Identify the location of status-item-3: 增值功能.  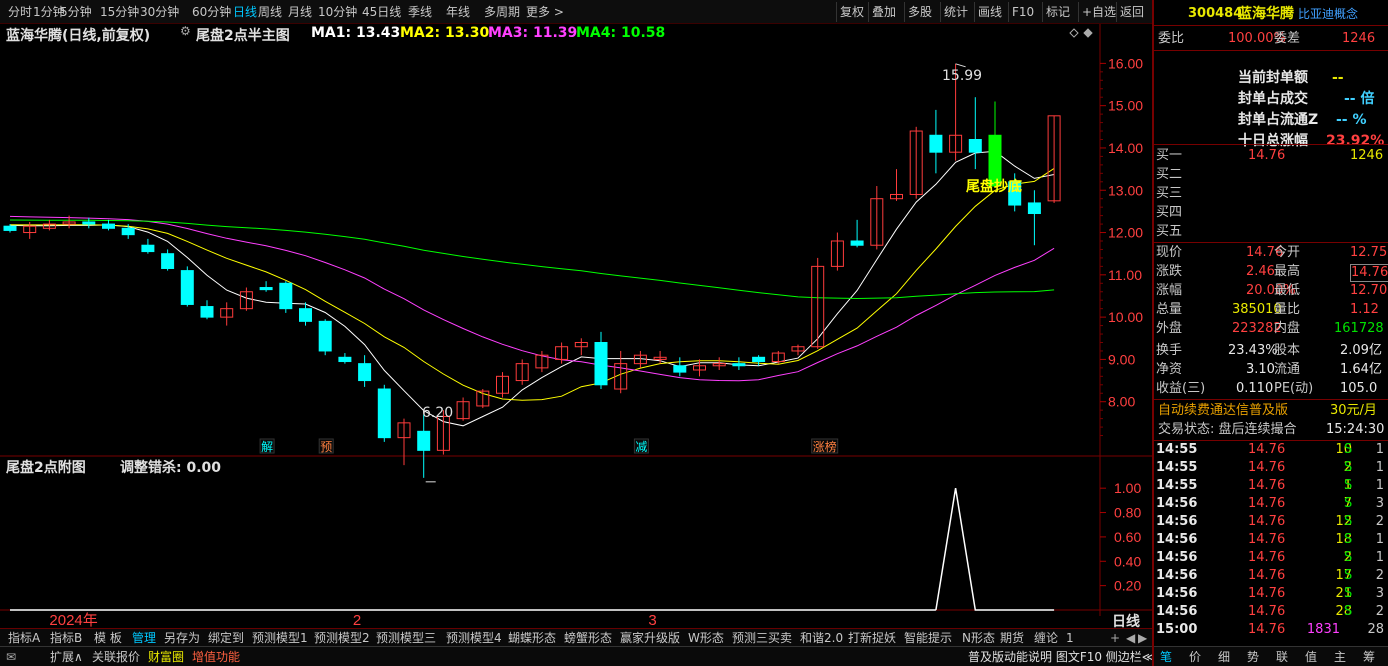
(216, 657).